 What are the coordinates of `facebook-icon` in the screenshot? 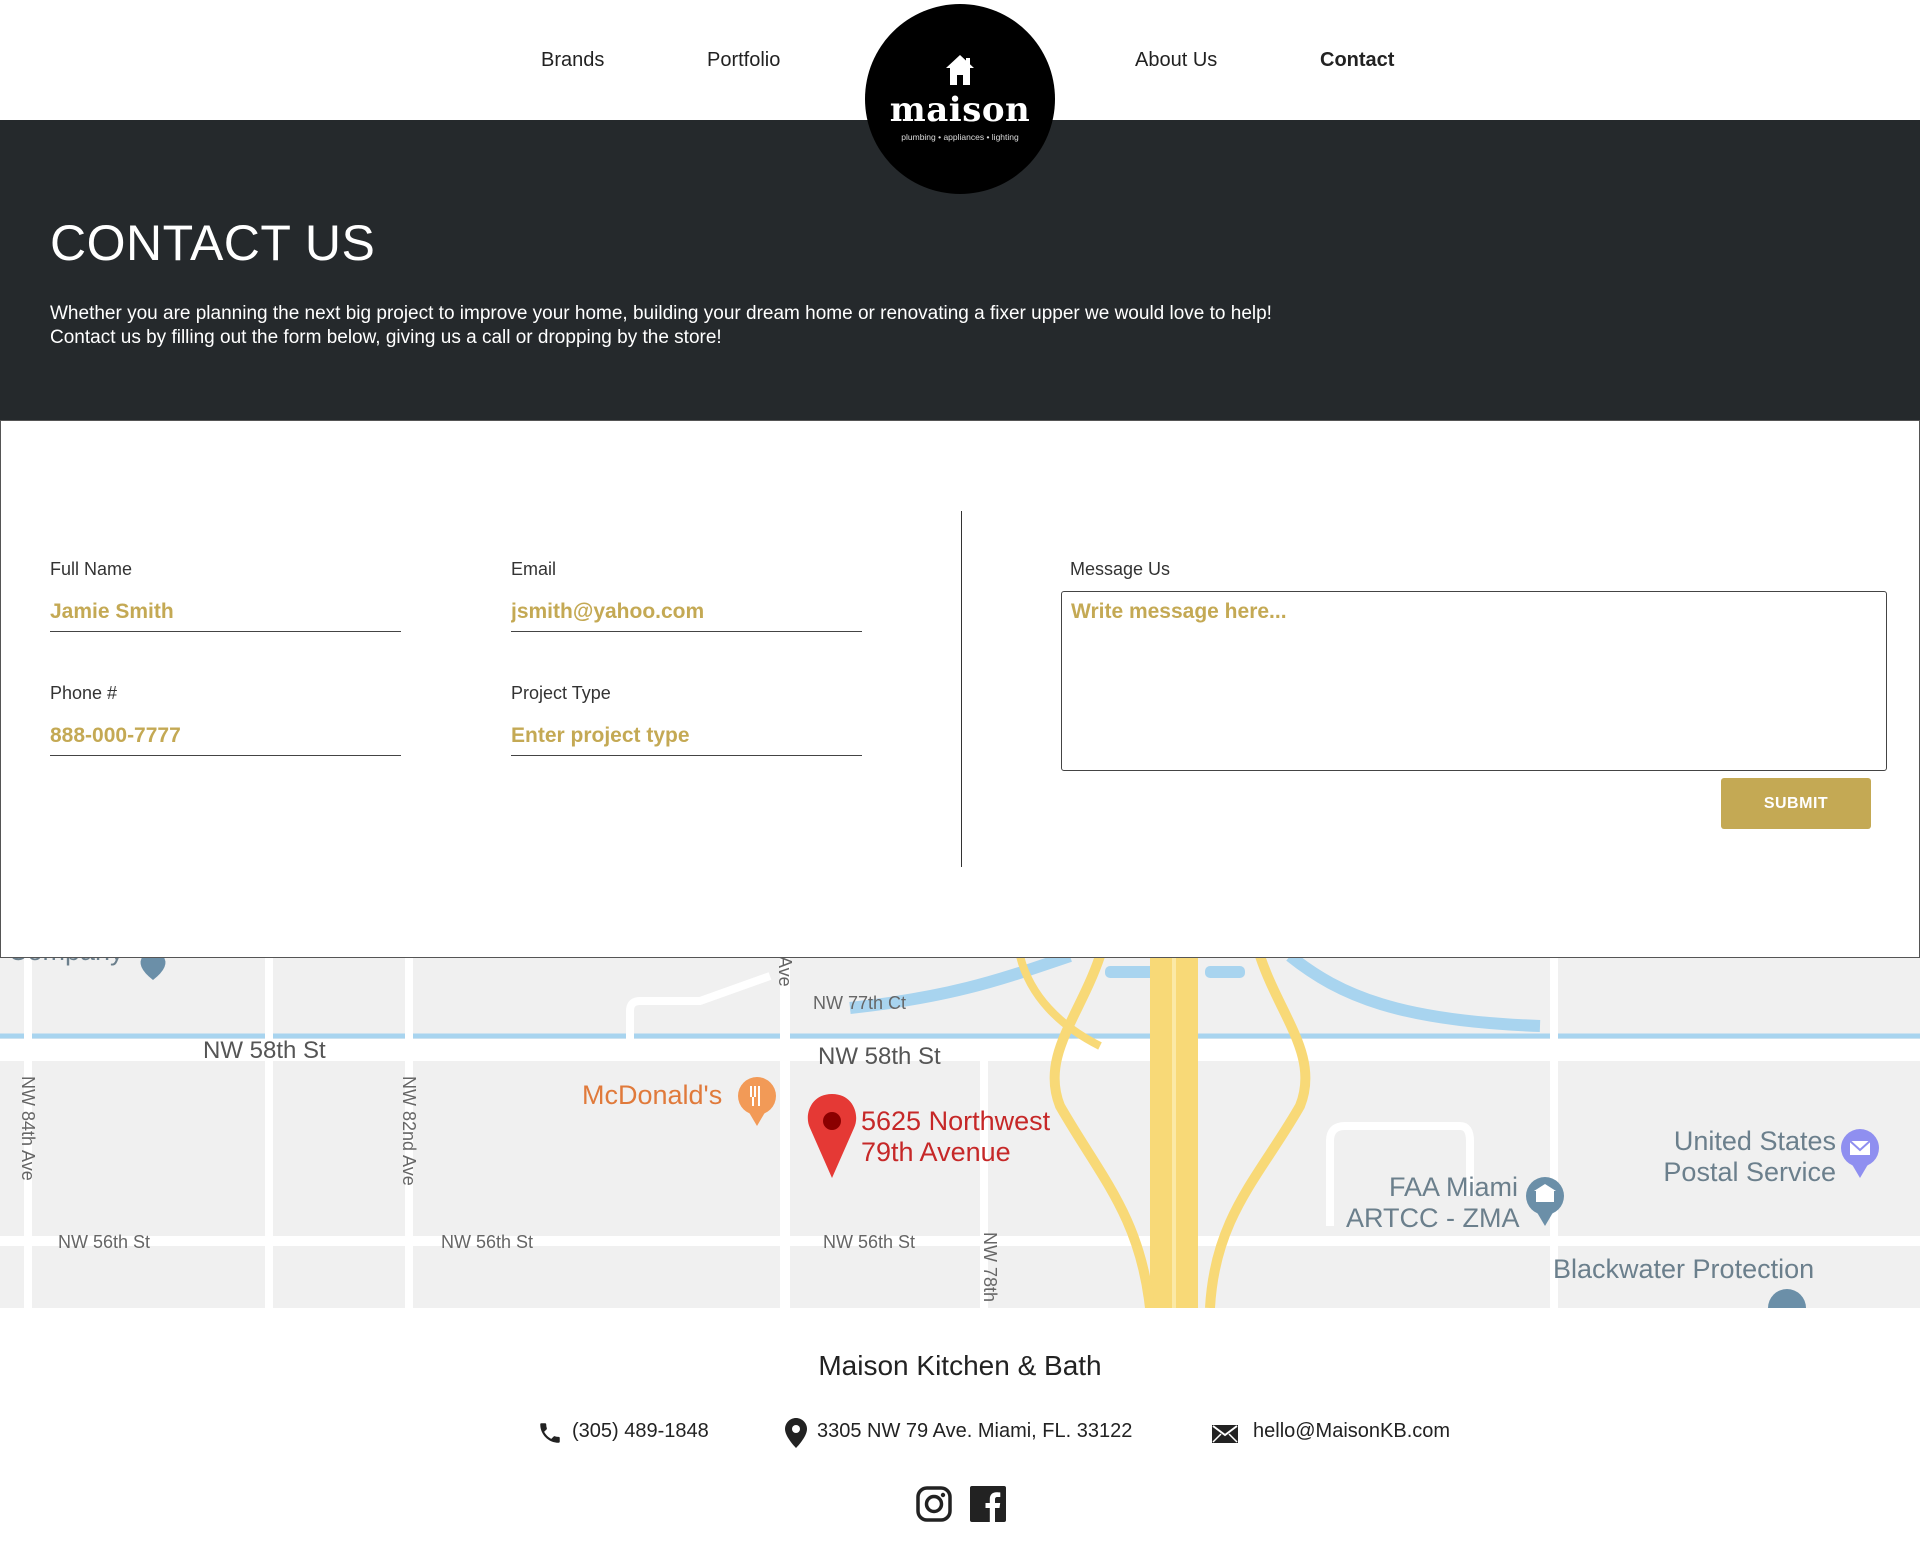 It's located at (988, 1504).